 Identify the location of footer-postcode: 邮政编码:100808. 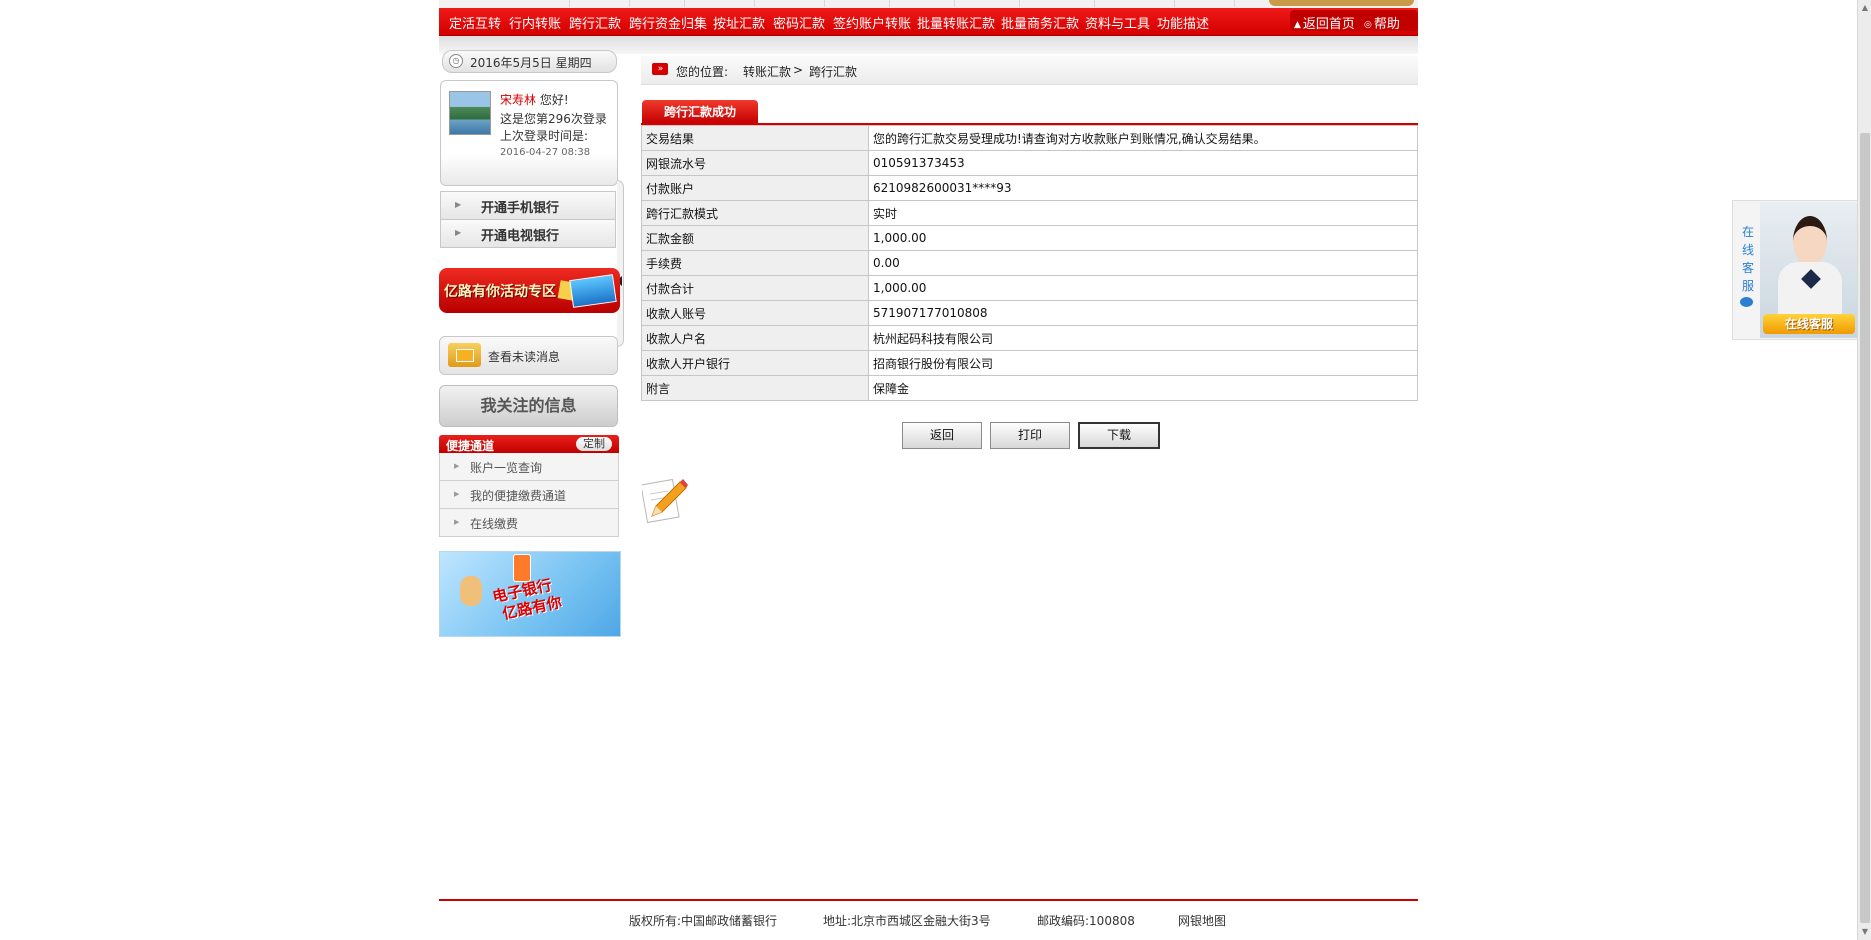
(1086, 921).